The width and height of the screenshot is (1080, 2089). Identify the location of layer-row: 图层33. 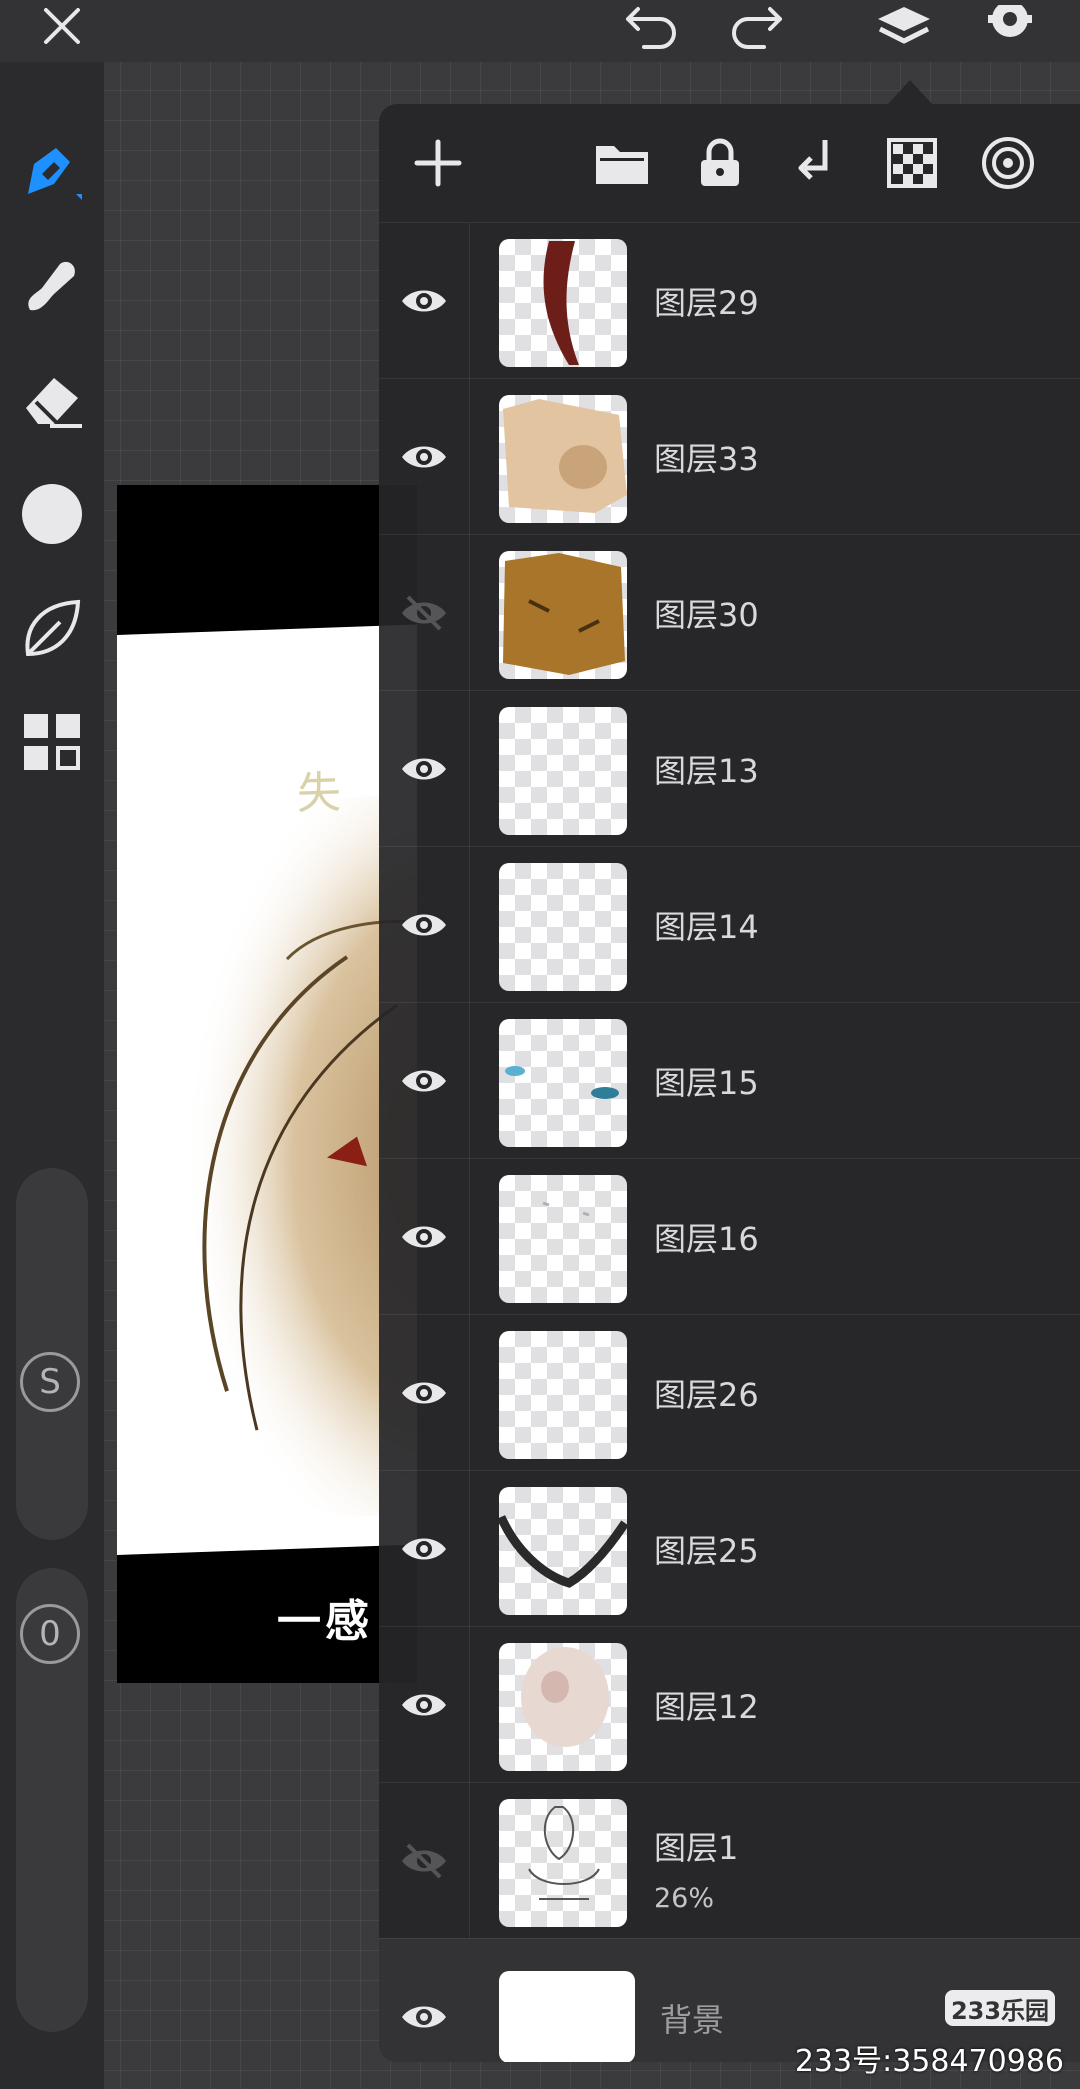
(729, 456).